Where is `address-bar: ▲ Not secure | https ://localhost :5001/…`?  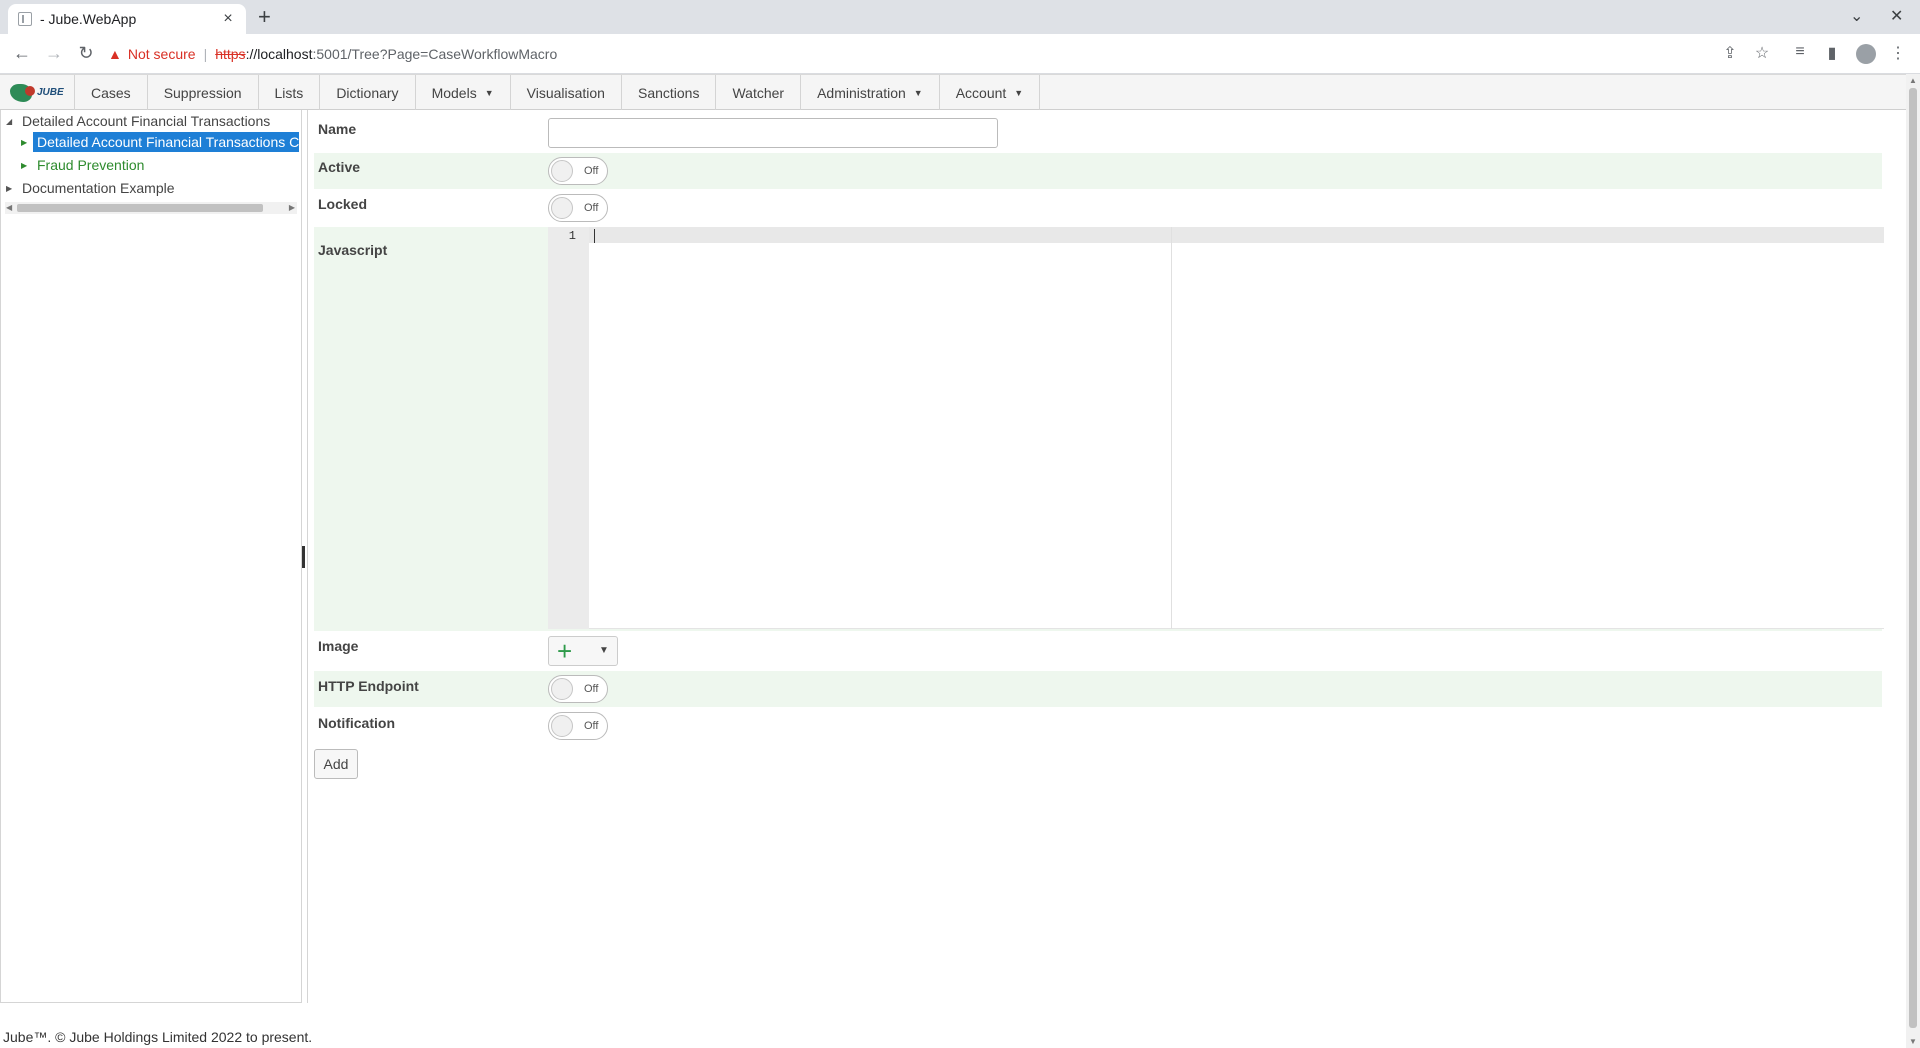
address-bar: ▲ Not secure | https ://localhost :5001/… is located at coordinates (928, 54).